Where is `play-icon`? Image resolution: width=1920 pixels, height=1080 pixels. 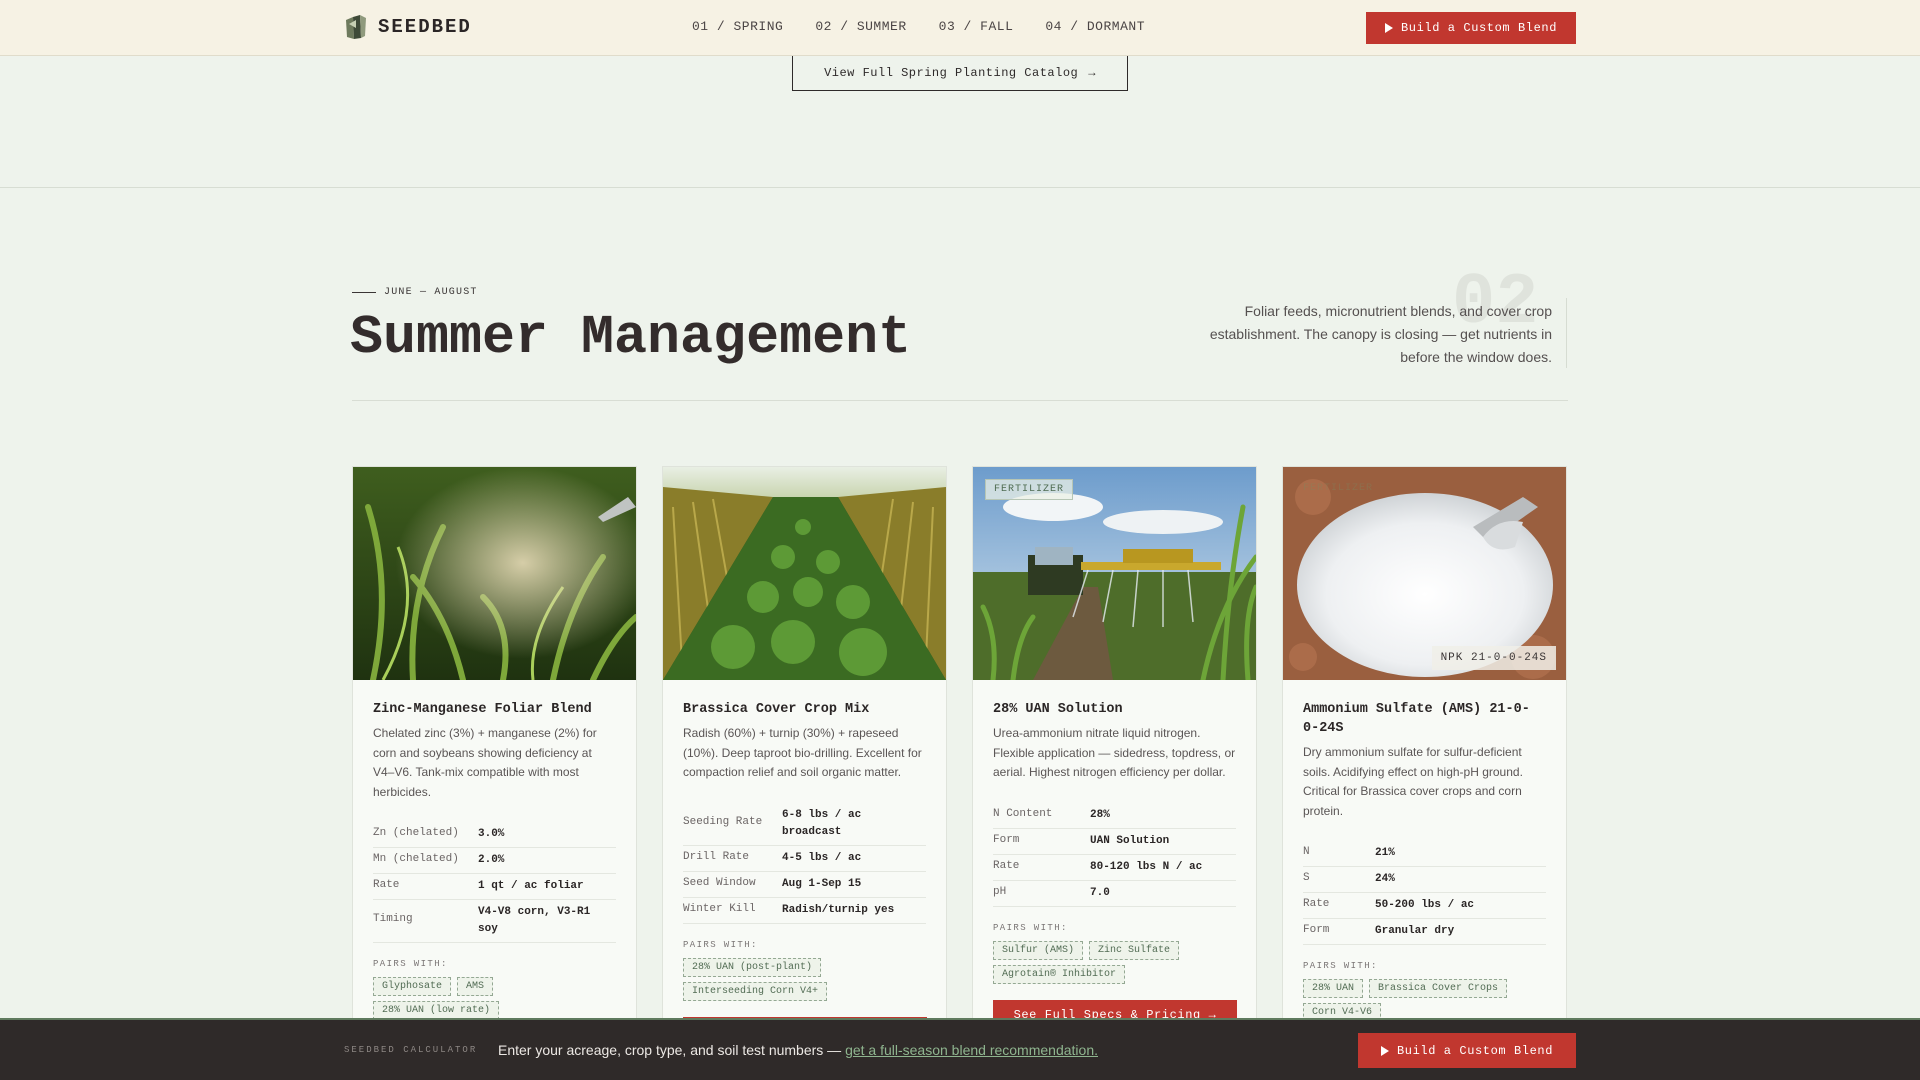 play-icon is located at coordinates (1388, 28).